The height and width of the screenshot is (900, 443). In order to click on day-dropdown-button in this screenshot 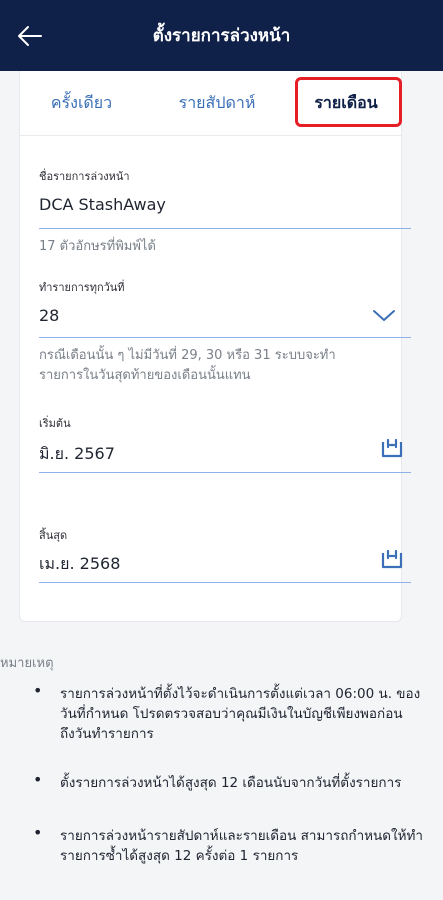, I will do `click(384, 317)`.